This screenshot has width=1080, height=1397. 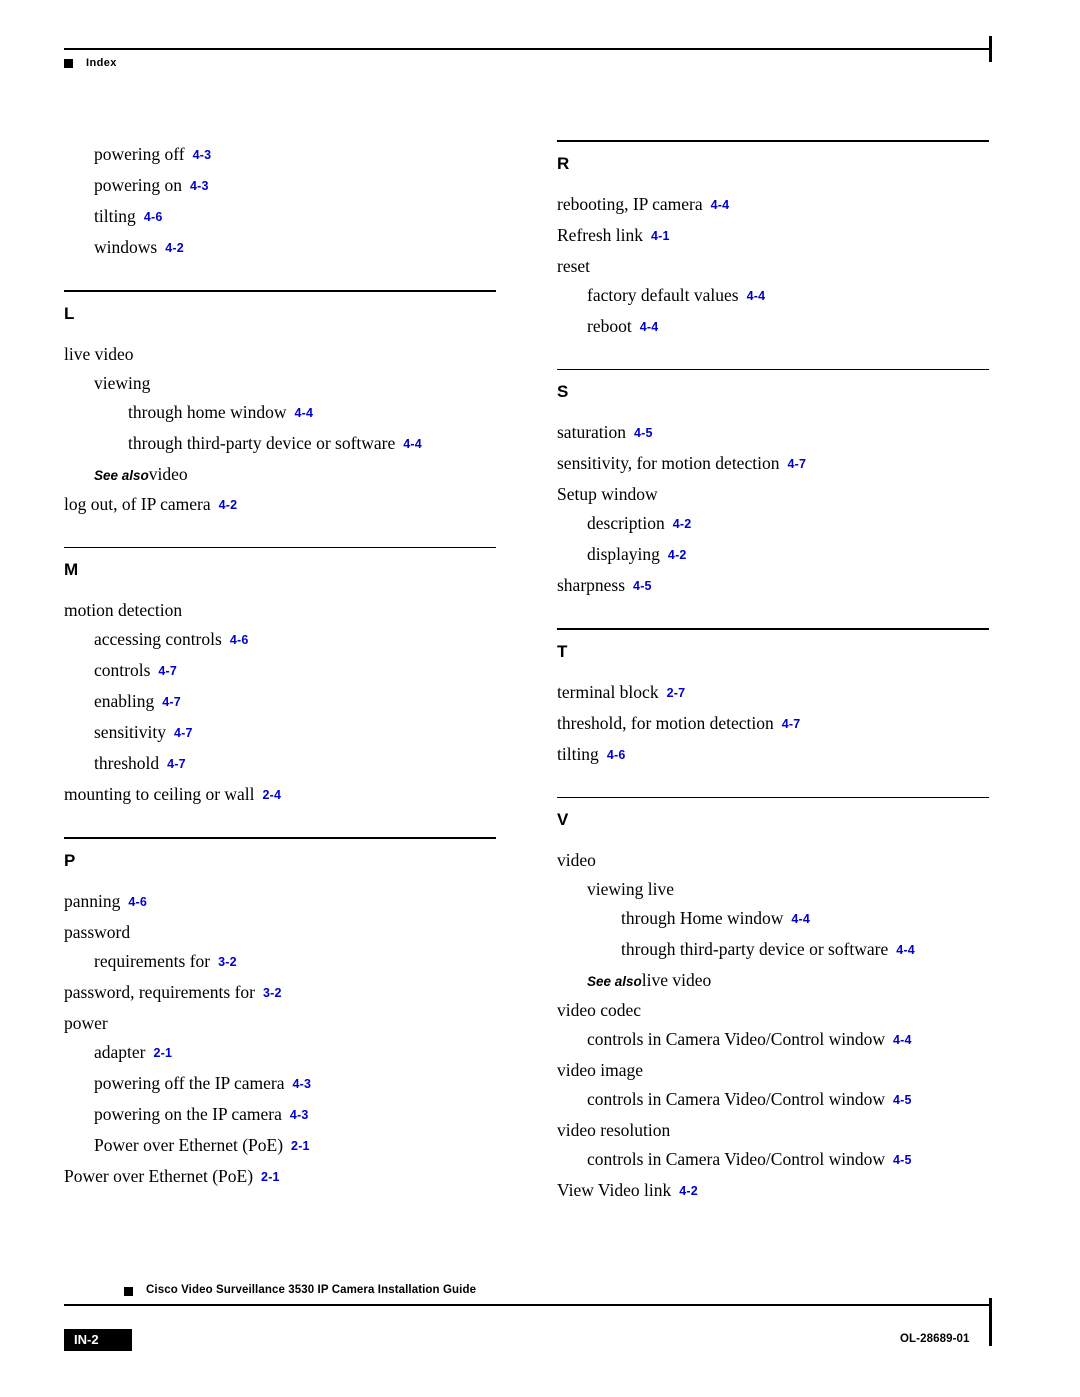 I want to click on index-entry-label: through Home window, so click(x=702, y=918).